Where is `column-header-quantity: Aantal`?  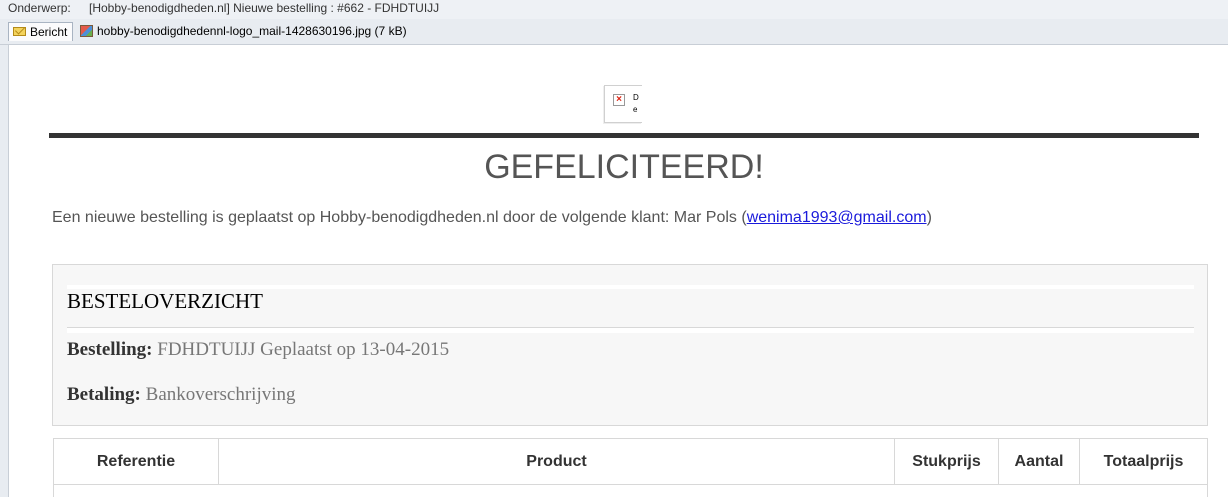
column-header-quantity: Aantal is located at coordinates (1039, 462).